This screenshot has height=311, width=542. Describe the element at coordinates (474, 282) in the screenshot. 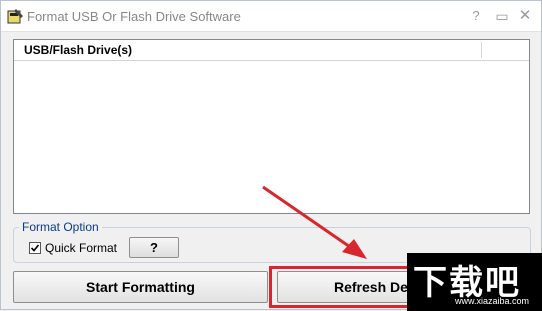

I see `watermark: 下载吧 www.xiazaiba.com` at that location.